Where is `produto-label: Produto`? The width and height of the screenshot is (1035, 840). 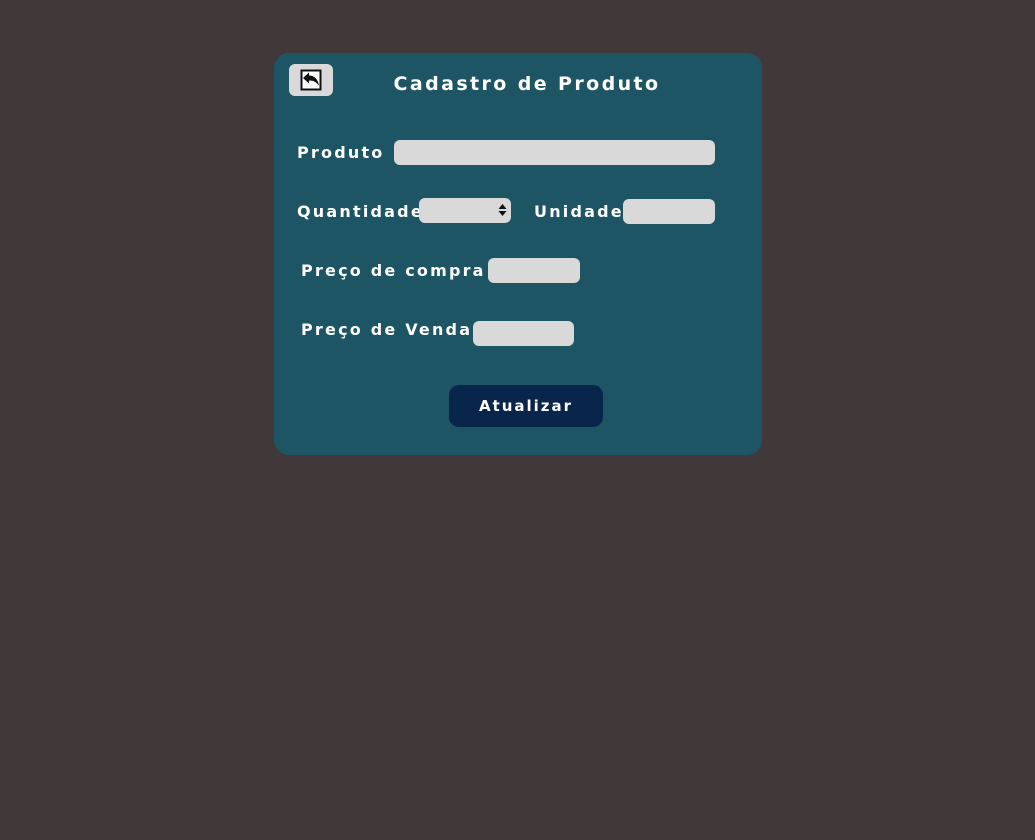 produto-label: Produto is located at coordinates (341, 152).